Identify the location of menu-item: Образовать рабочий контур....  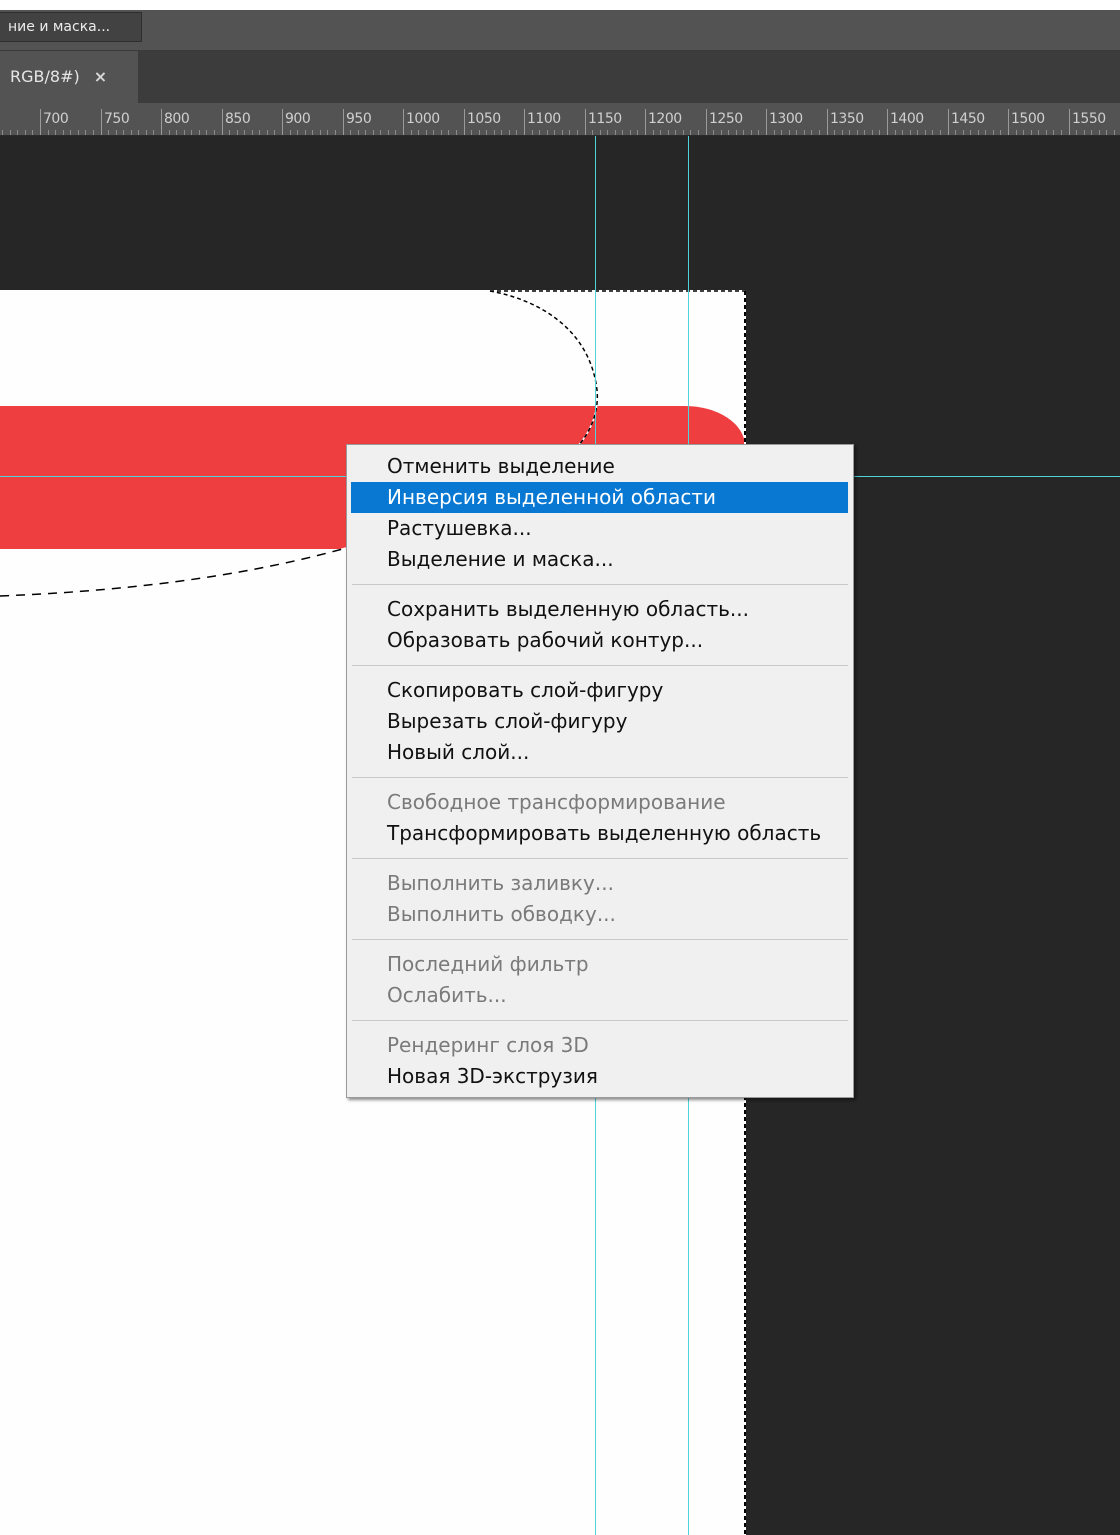
(599, 640).